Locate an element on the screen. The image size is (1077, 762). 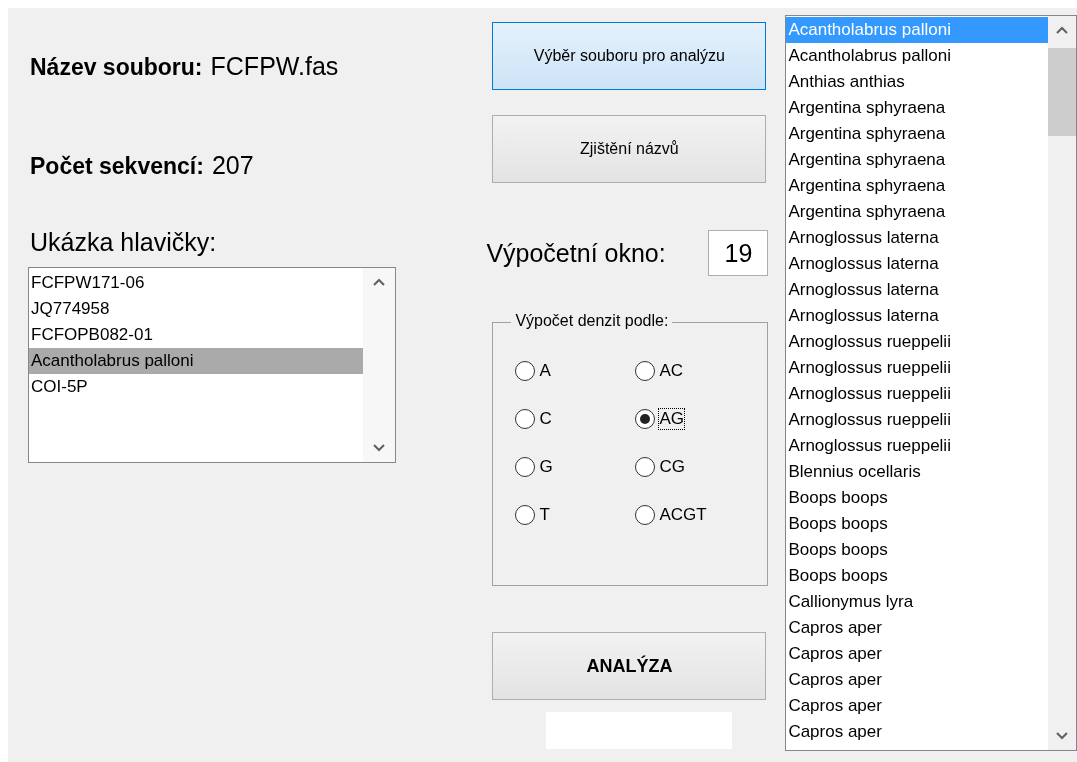
radio-option: T is located at coordinates (575, 515).